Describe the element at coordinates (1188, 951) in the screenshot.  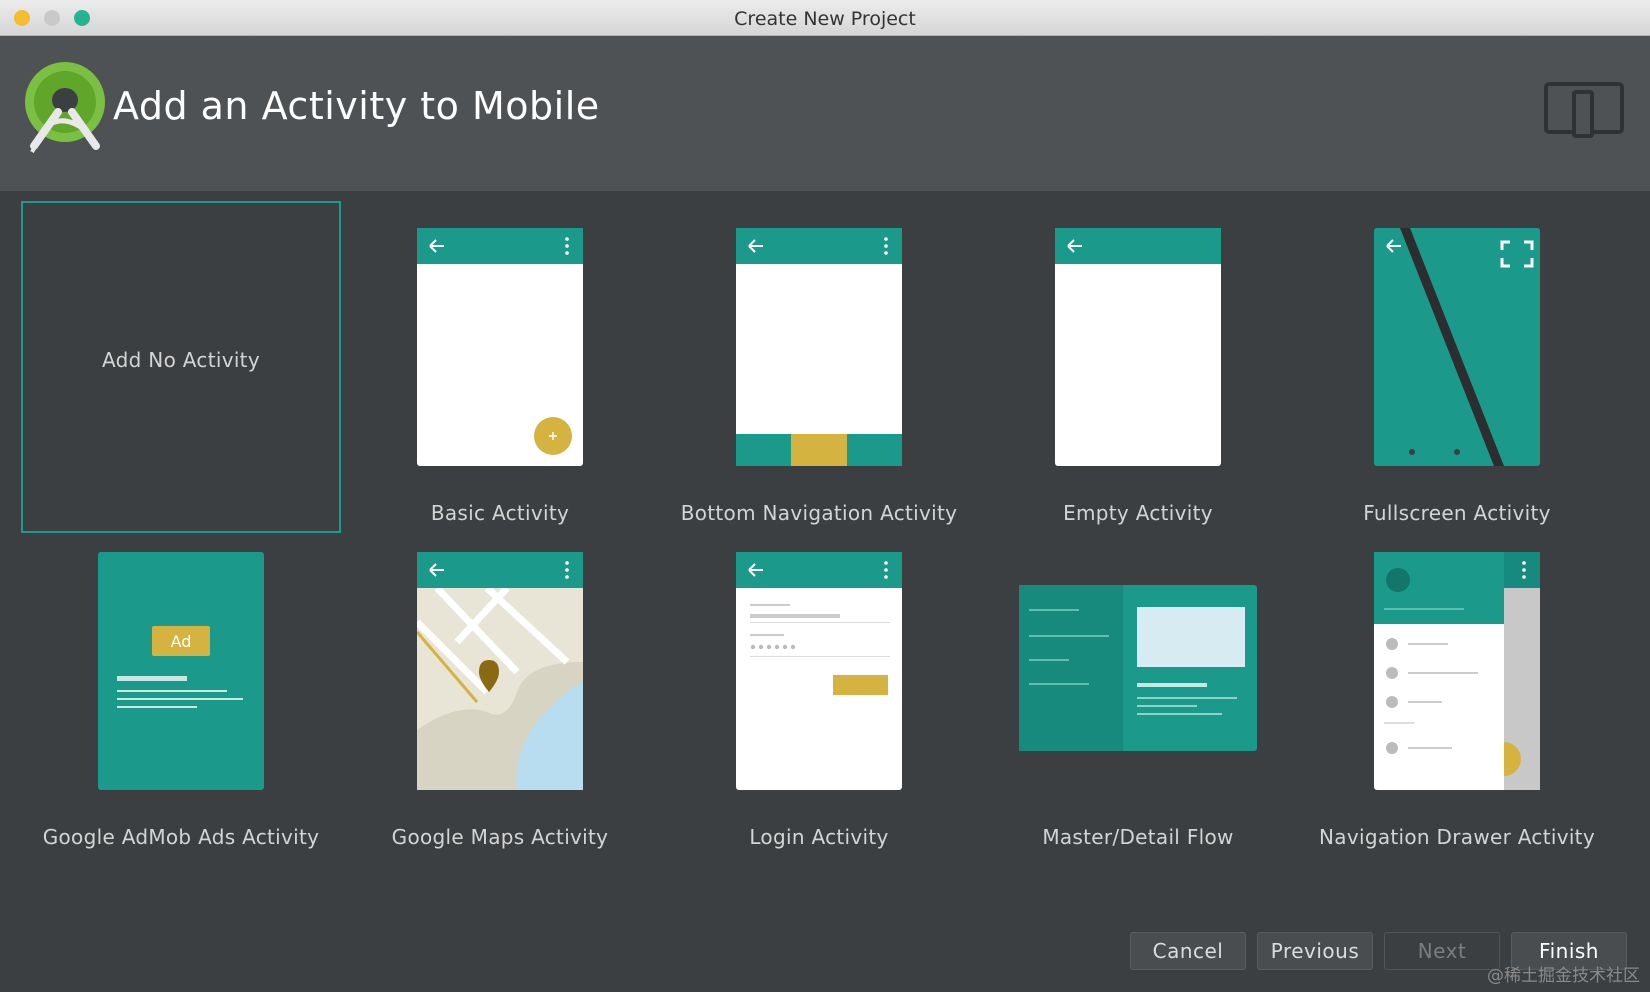
I see `cancel-button: Cancel` at that location.